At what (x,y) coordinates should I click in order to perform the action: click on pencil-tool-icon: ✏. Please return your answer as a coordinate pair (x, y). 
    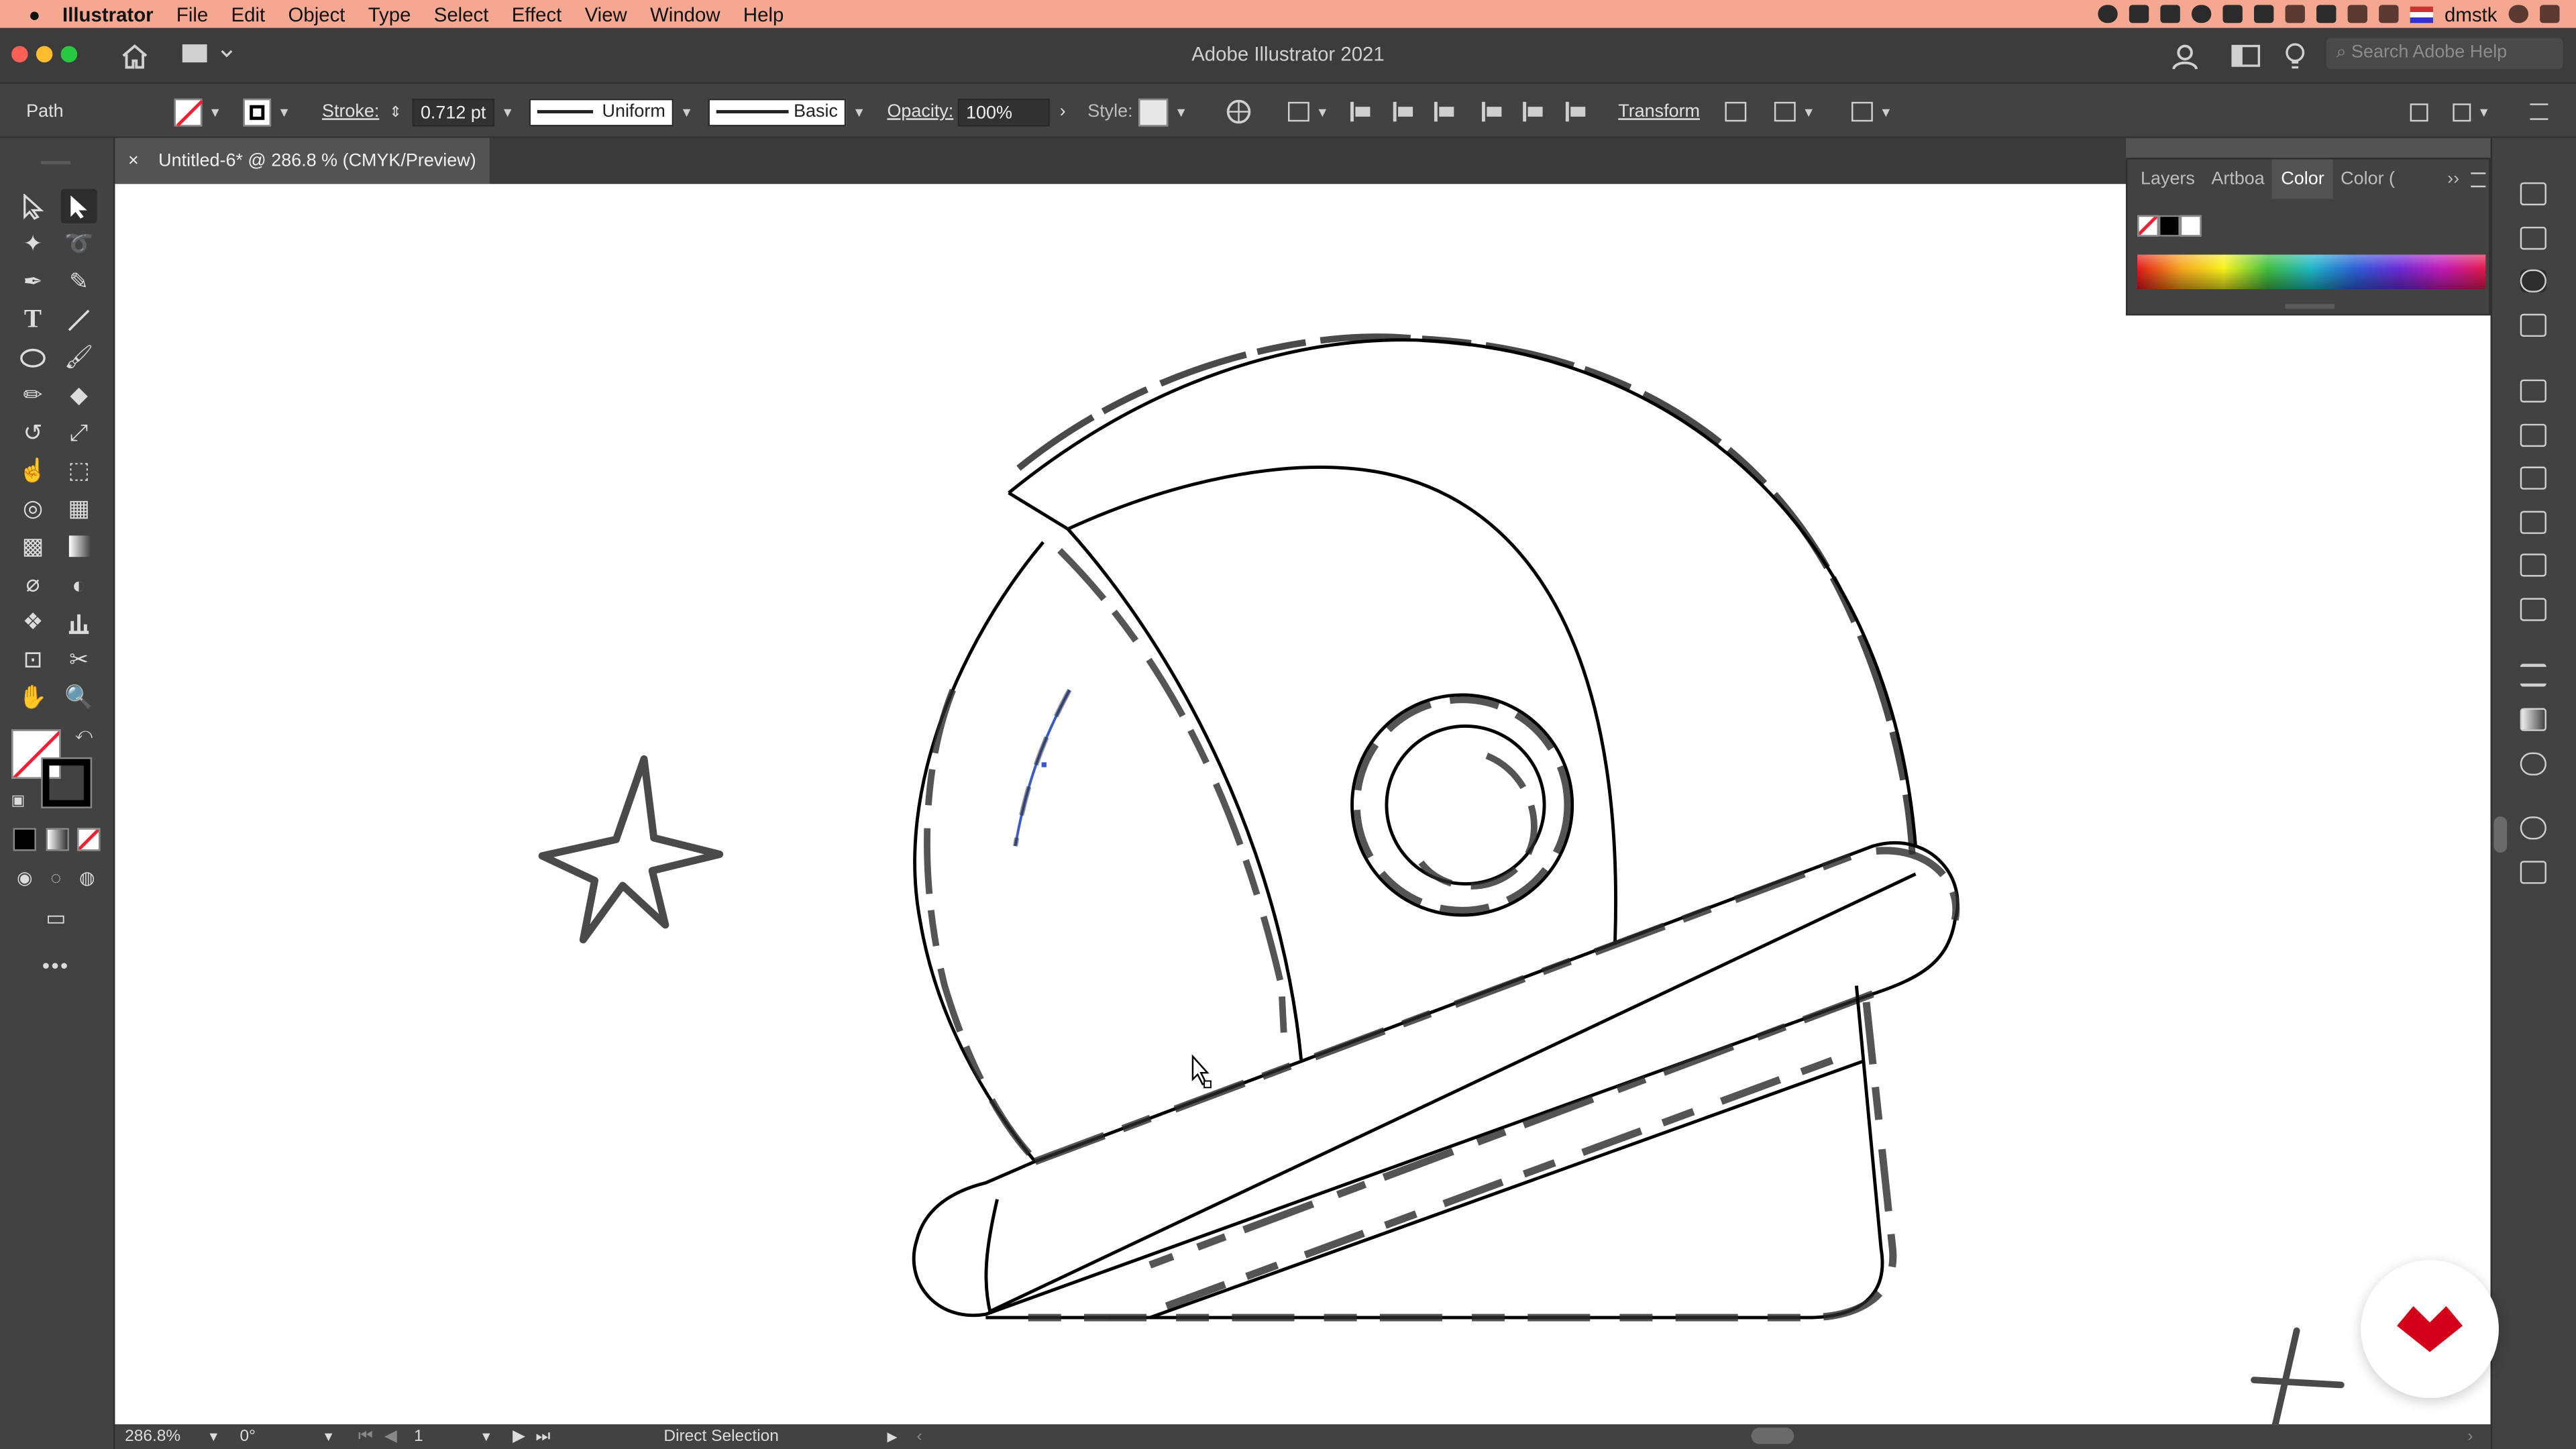
    Looking at the image, I should click on (33, 395).